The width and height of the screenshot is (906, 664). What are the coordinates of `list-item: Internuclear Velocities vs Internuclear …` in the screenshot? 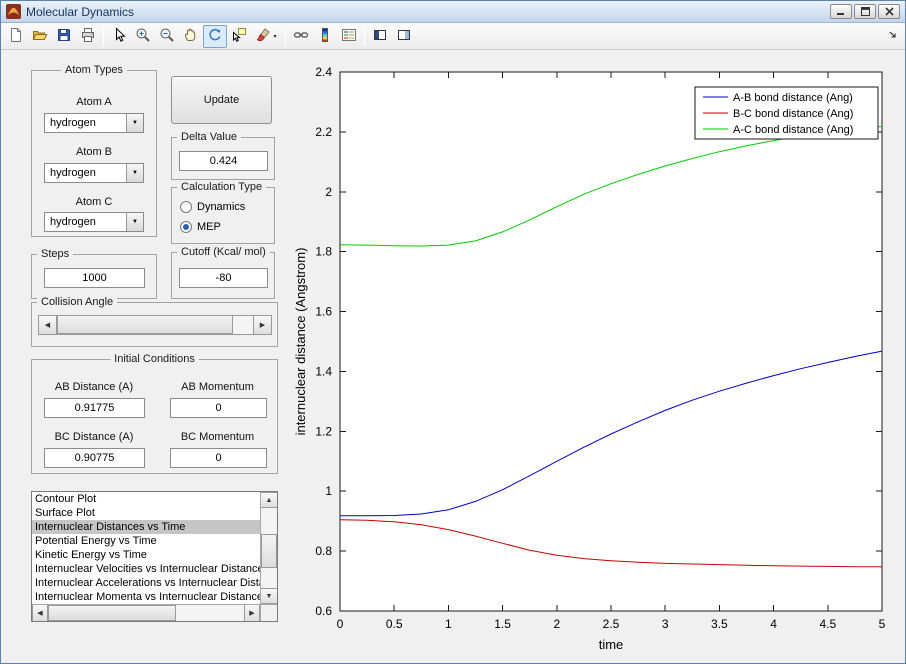 It's located at (146, 569).